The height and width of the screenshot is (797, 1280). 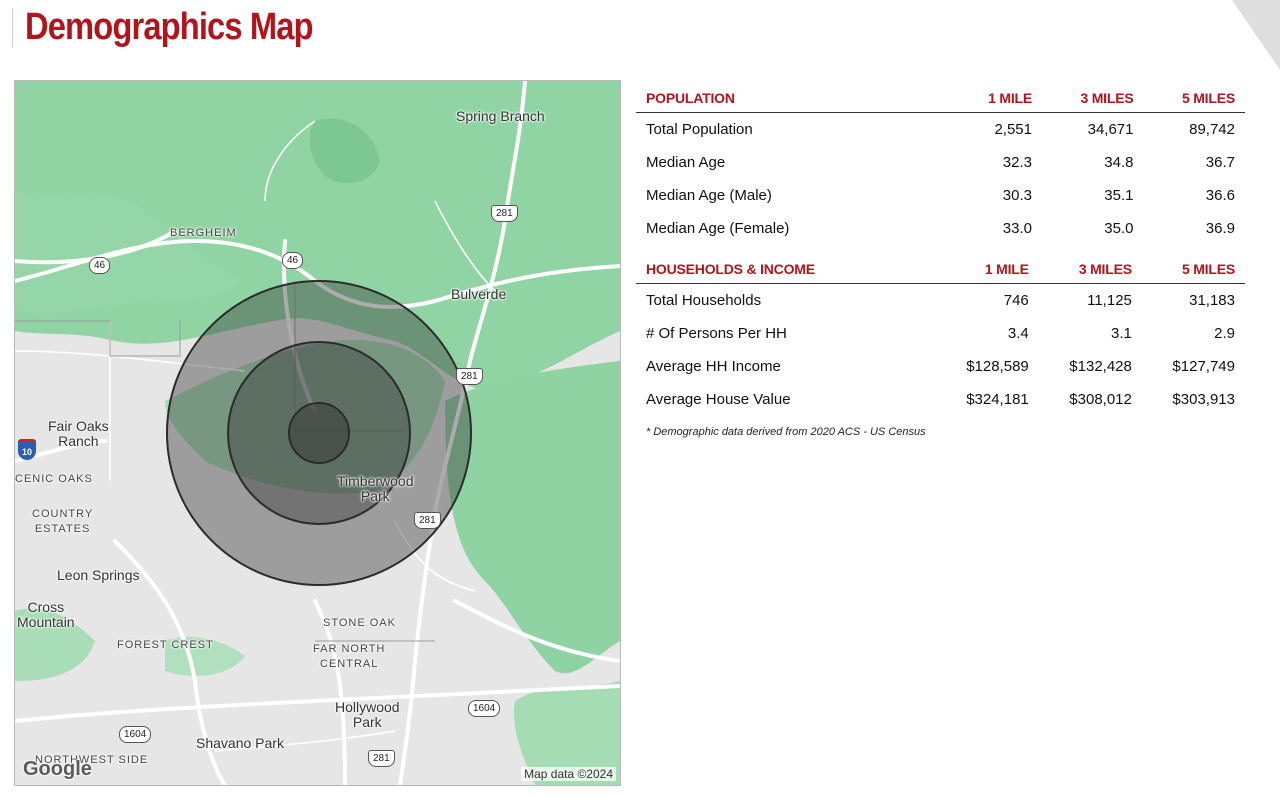 I want to click on section-heading-population: POPULATION, so click(x=788, y=98).